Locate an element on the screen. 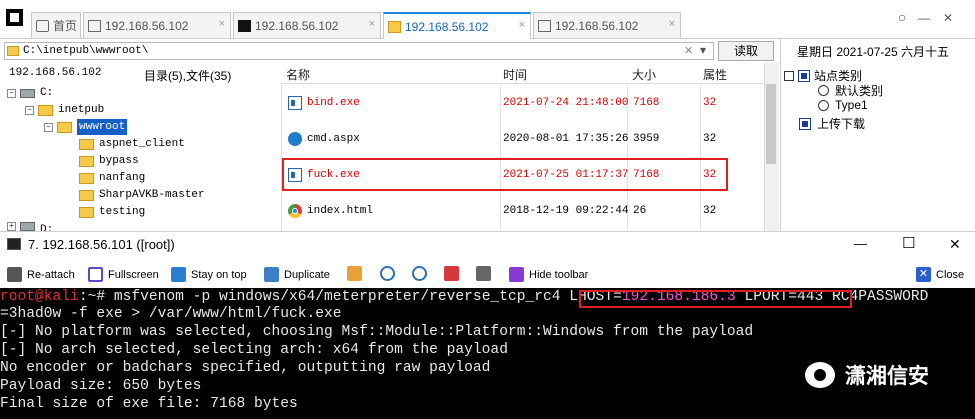 Image resolution: width=975 pixels, height=419 pixels. hide-toolbar-button: Hide toolbar is located at coordinates (548, 274).